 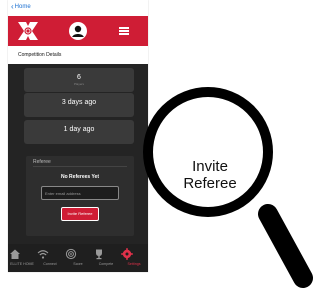 I want to click on gear-icon, so click(x=127, y=254).